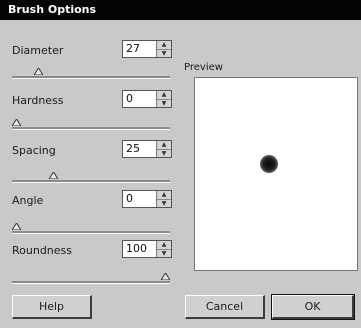  Describe the element at coordinates (28, 200) in the screenshot. I see `angle-label: Angle` at that location.